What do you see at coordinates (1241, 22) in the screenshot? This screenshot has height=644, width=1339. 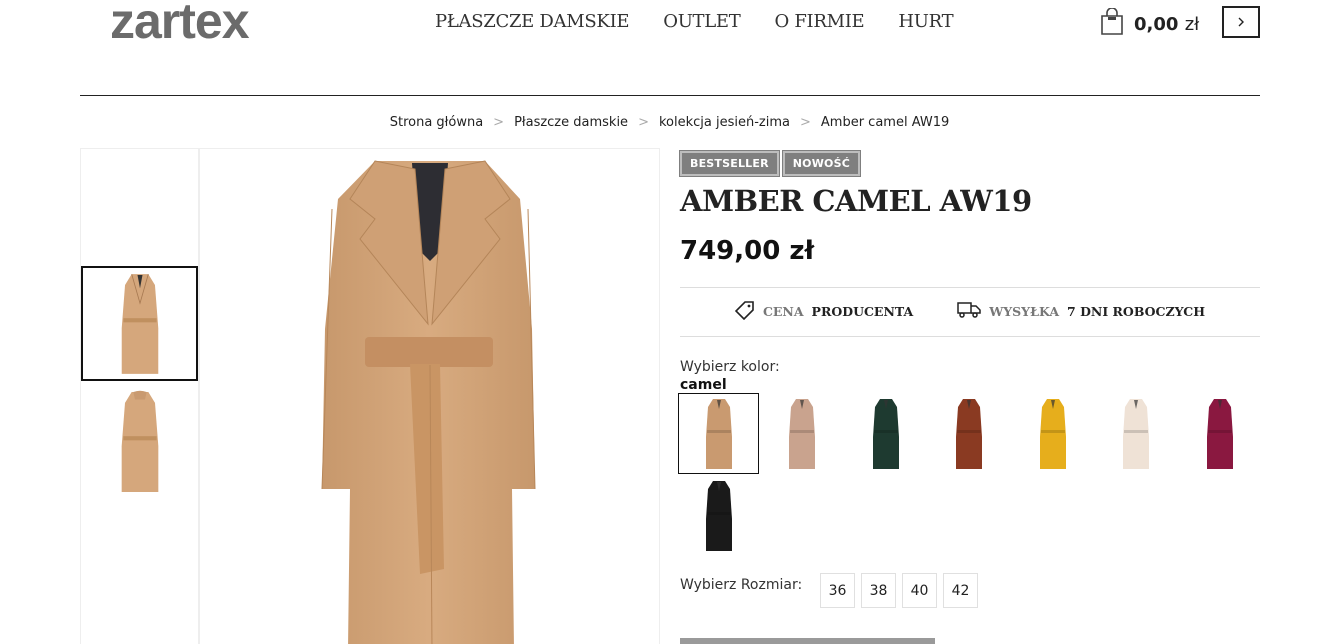 I see `chevron-right-icon` at bounding box center [1241, 22].